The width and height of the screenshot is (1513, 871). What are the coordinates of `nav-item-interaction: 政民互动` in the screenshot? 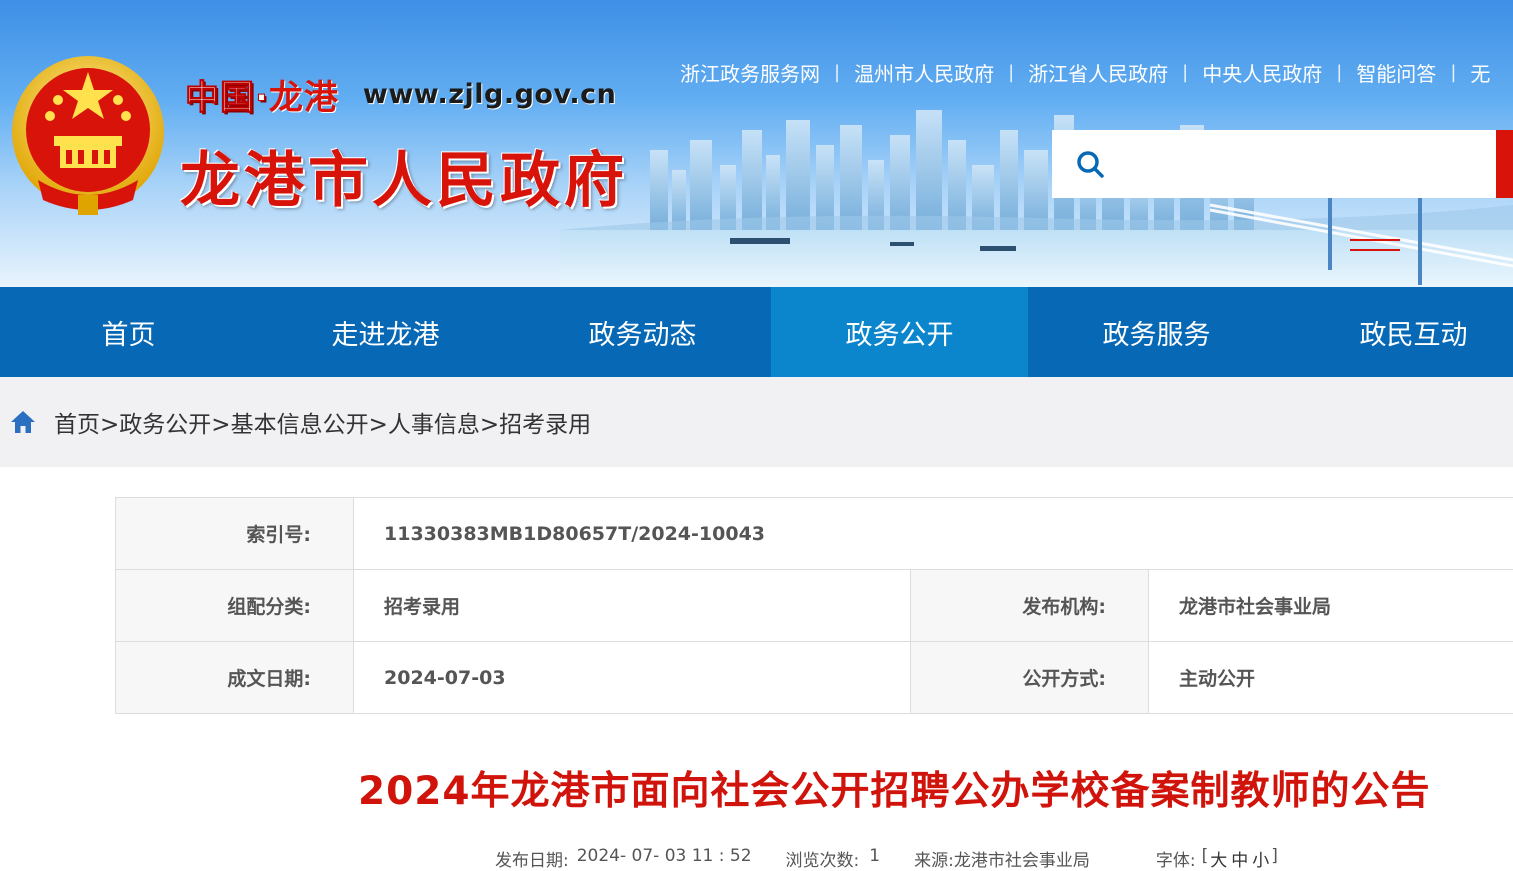 It's located at (1399, 332).